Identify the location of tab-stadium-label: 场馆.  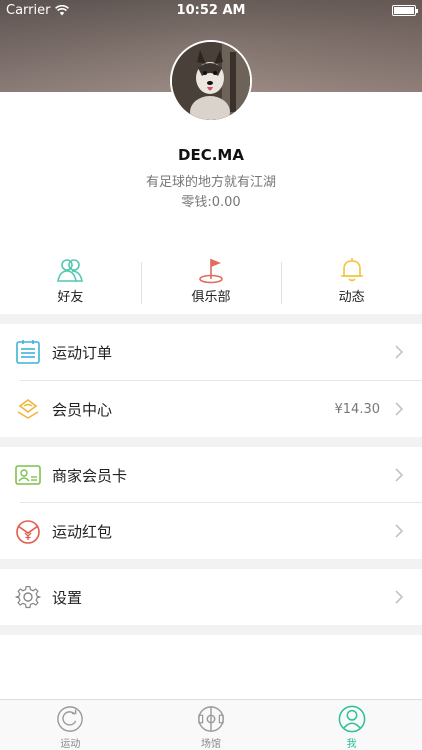
(211, 744).